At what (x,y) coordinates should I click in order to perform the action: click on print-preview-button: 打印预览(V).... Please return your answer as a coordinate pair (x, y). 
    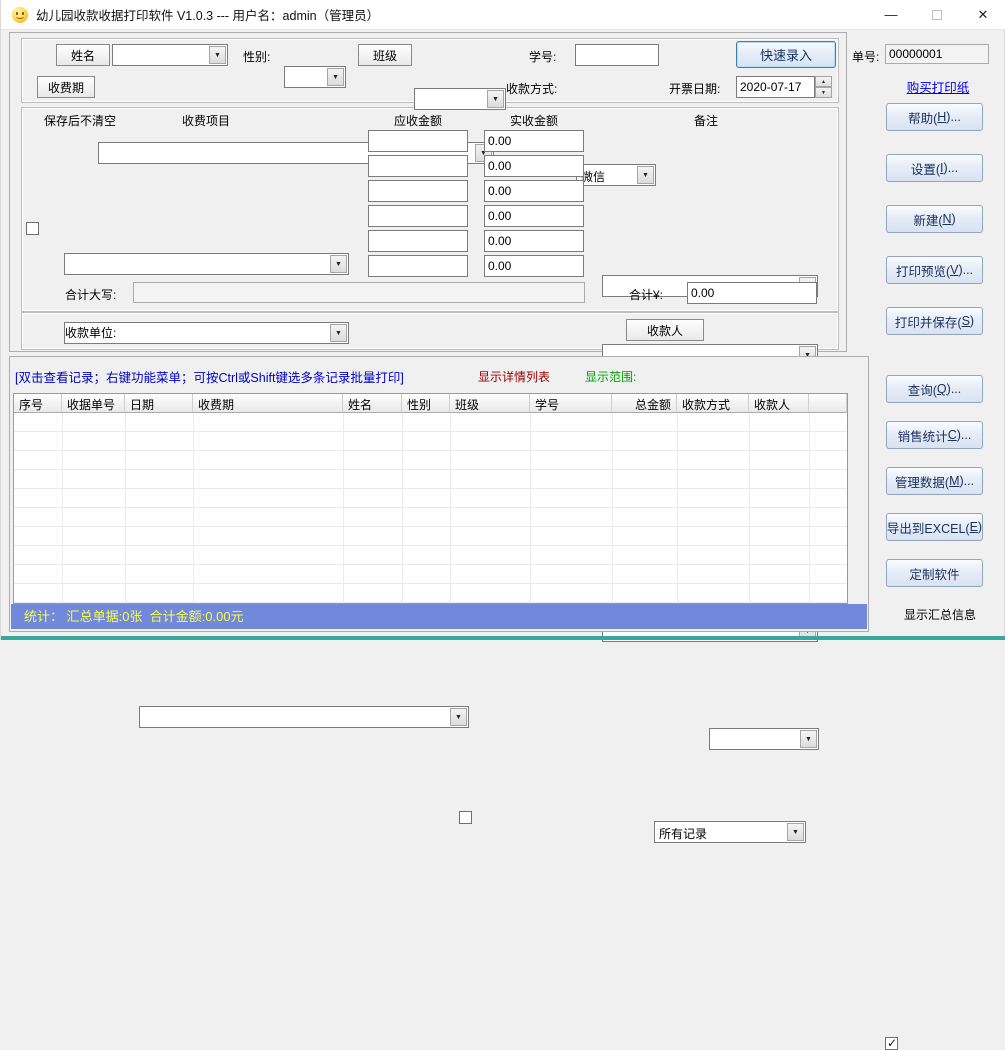
    Looking at the image, I should click on (934, 270).